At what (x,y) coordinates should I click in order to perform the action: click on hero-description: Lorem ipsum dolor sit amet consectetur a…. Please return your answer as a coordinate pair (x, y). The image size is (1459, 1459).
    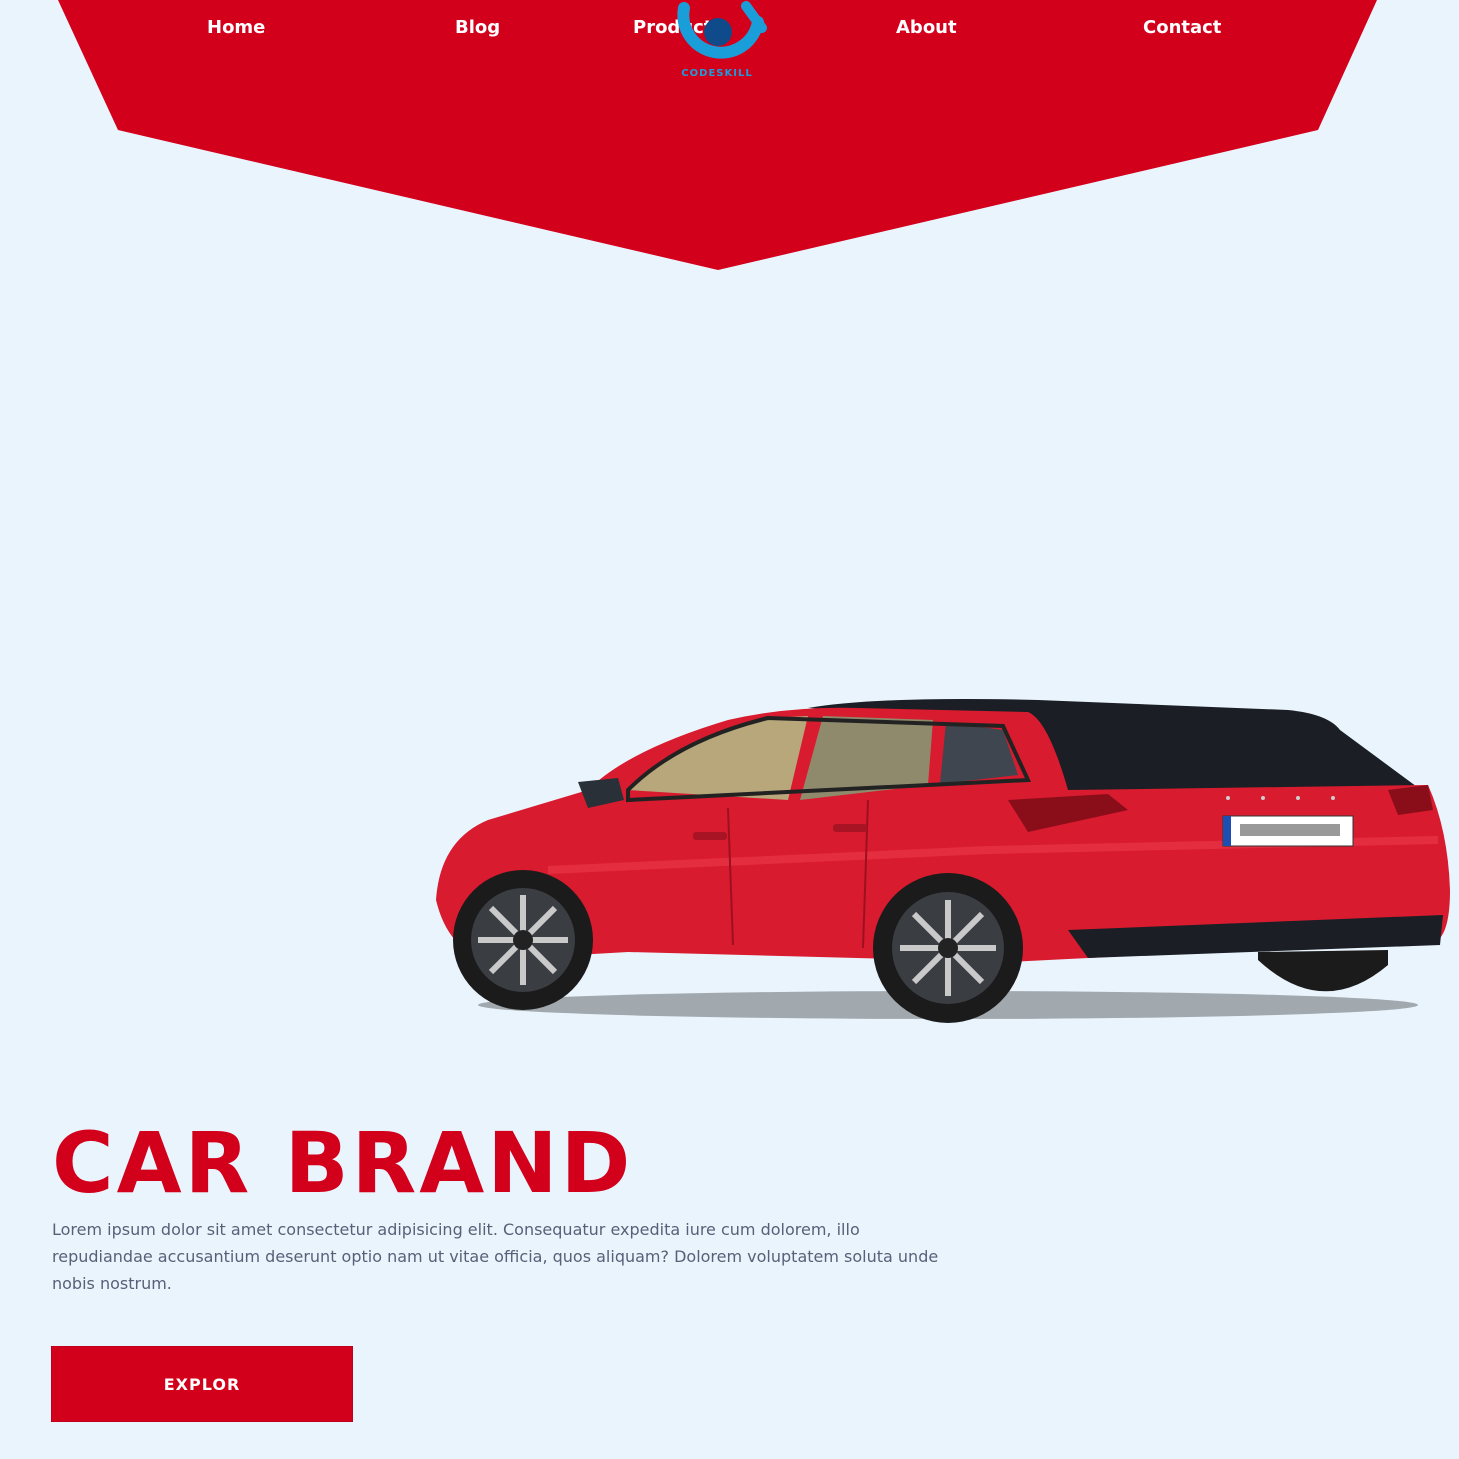
    Looking at the image, I should click on (495, 1256).